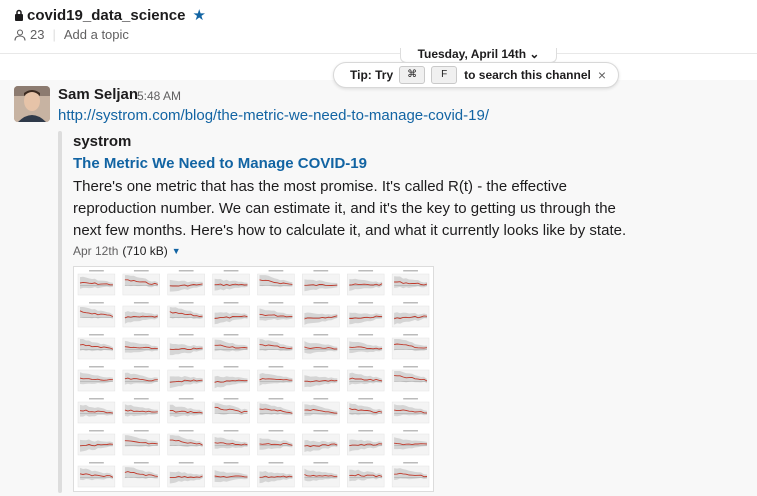  Describe the element at coordinates (198, 15) in the screenshot. I see `star-icon: ★` at that location.